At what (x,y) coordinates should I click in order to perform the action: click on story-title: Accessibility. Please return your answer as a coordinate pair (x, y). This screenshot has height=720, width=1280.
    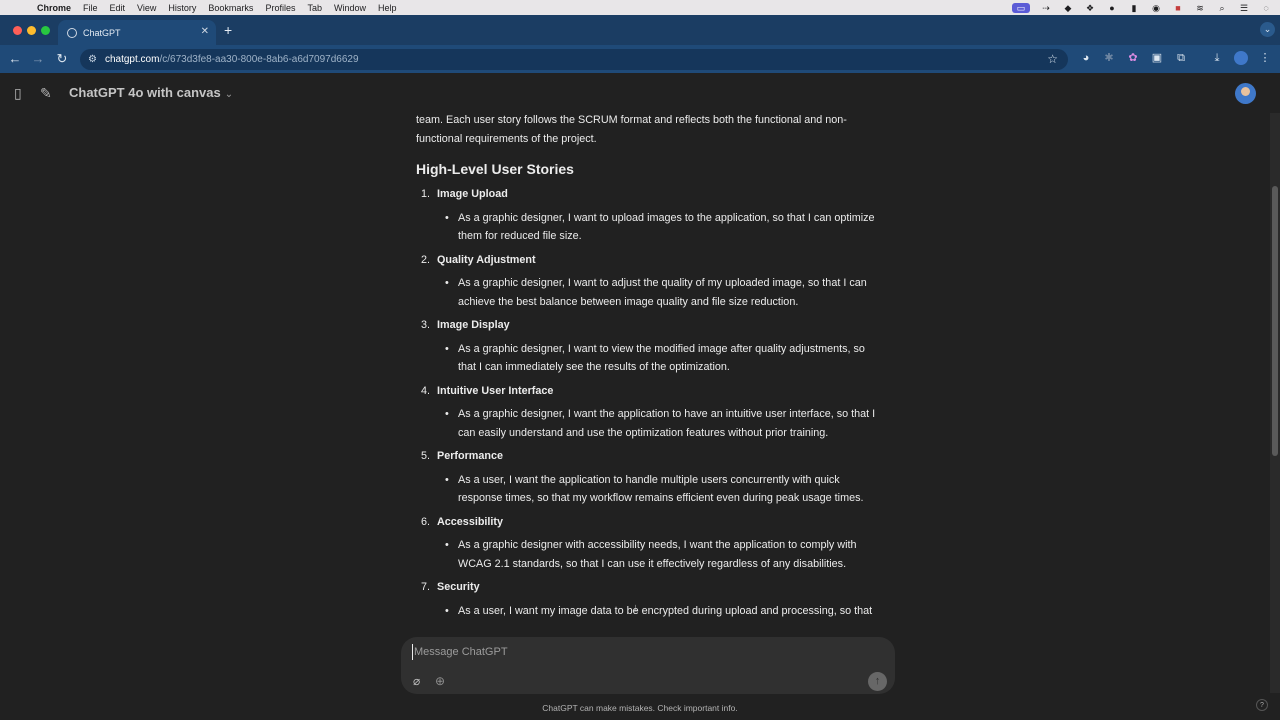
    Looking at the image, I should click on (470, 521).